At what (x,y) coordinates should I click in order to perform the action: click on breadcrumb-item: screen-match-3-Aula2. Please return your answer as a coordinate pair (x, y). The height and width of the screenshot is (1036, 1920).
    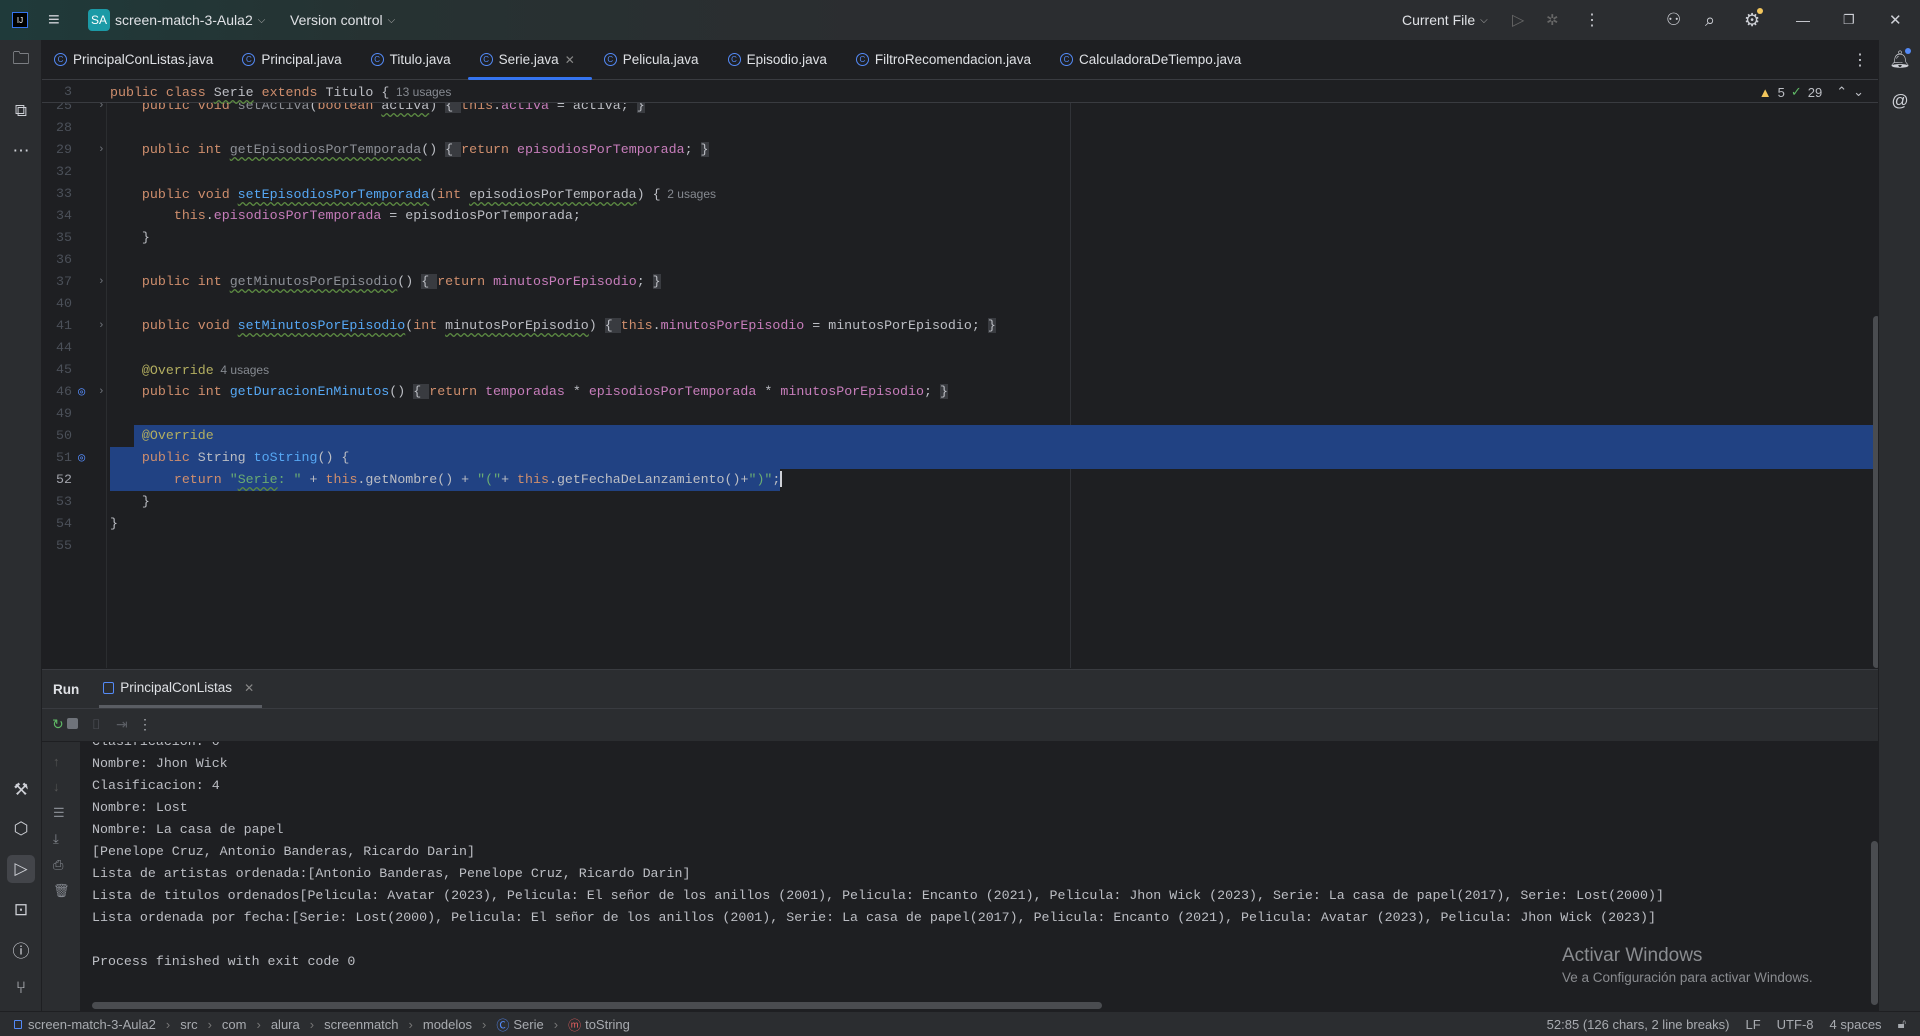
    Looking at the image, I should click on (92, 1024).